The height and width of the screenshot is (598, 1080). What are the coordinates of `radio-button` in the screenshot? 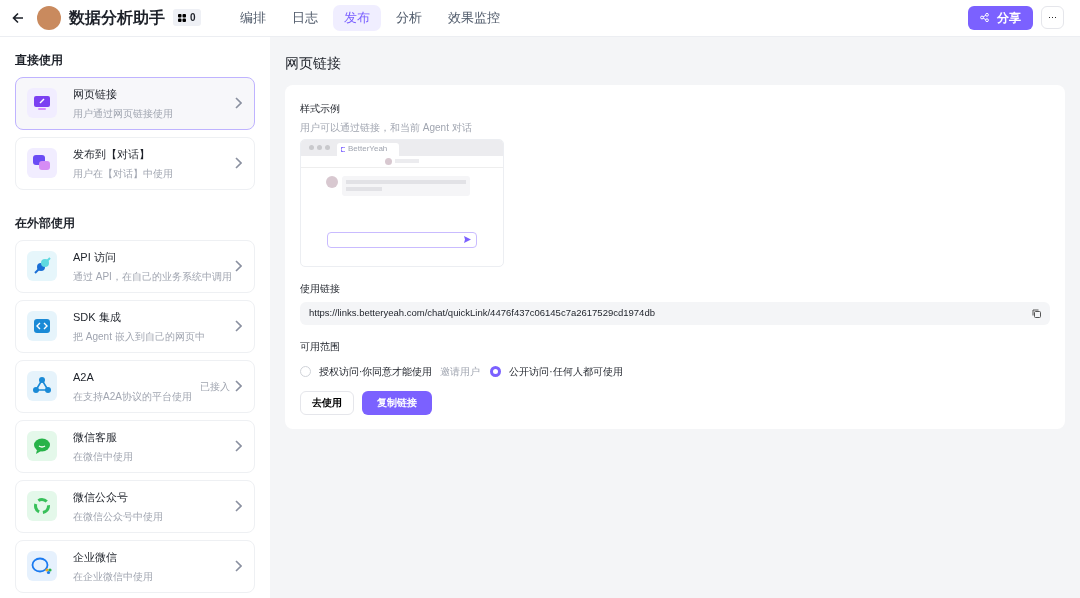 It's located at (496, 371).